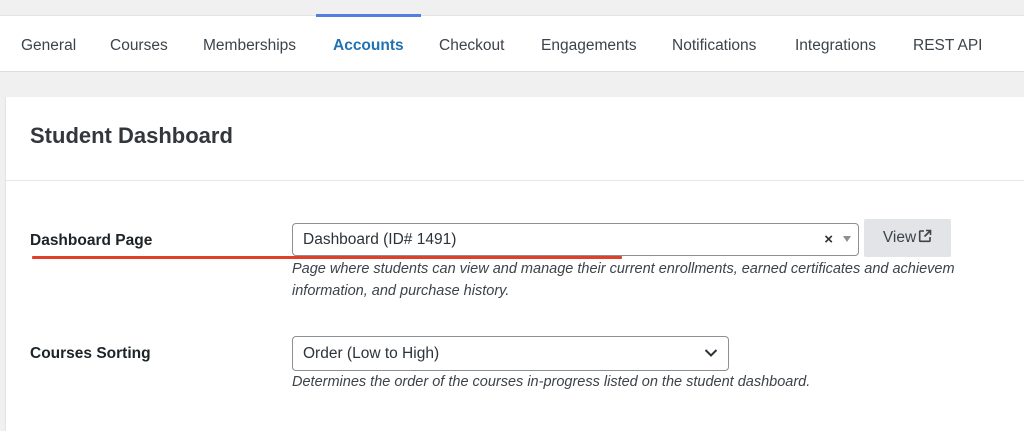 The width and height of the screenshot is (1024, 431). Describe the element at coordinates (327, 257) in the screenshot. I see `annotation-underline` at that location.